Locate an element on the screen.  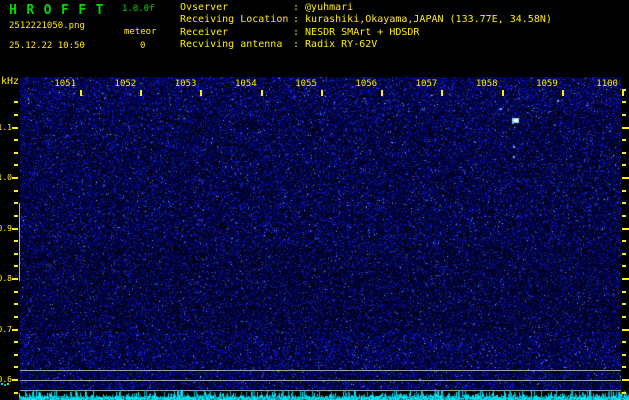
time-label: 1058 is located at coordinates (486, 84).